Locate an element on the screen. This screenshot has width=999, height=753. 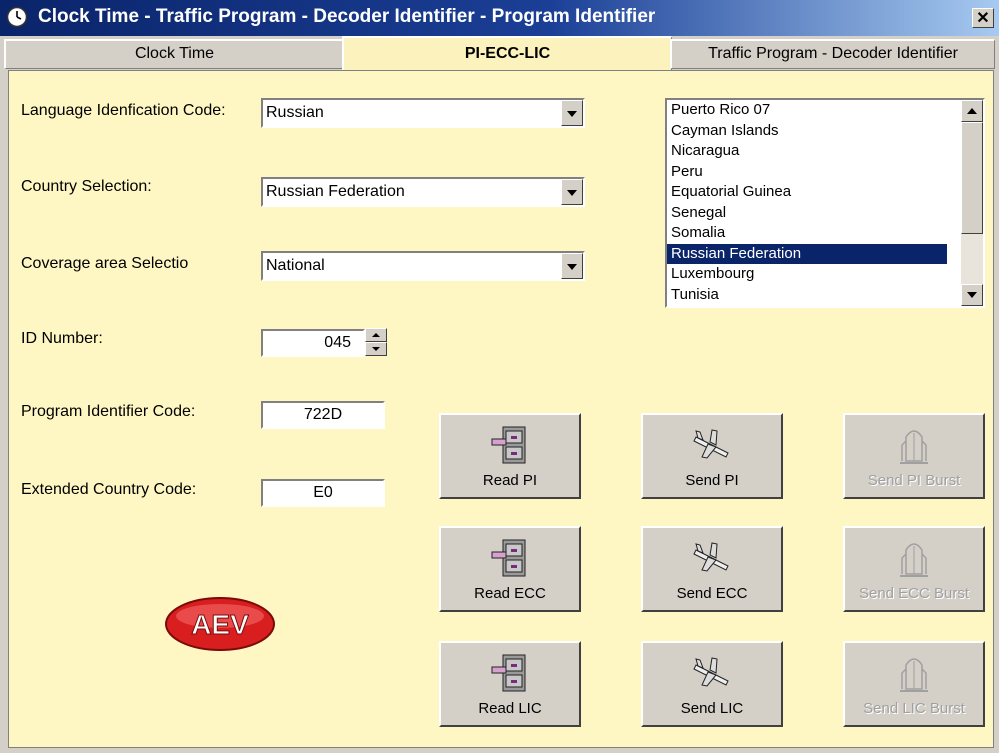
list-item: Equatorial Guinea is located at coordinates (807, 192).